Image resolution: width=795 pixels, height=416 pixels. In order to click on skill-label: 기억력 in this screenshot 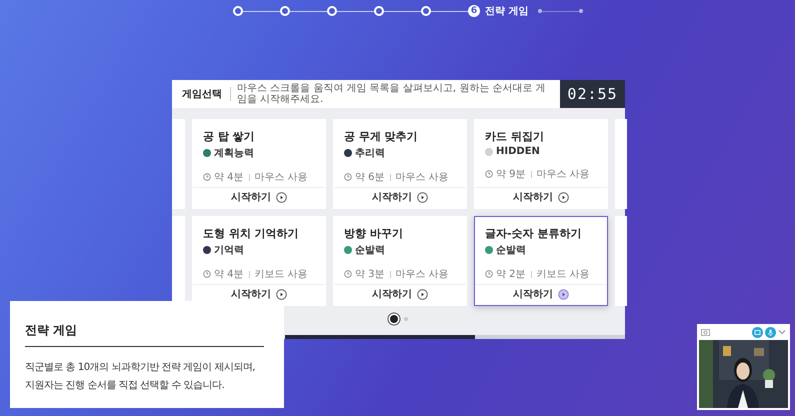, I will do `click(229, 250)`.